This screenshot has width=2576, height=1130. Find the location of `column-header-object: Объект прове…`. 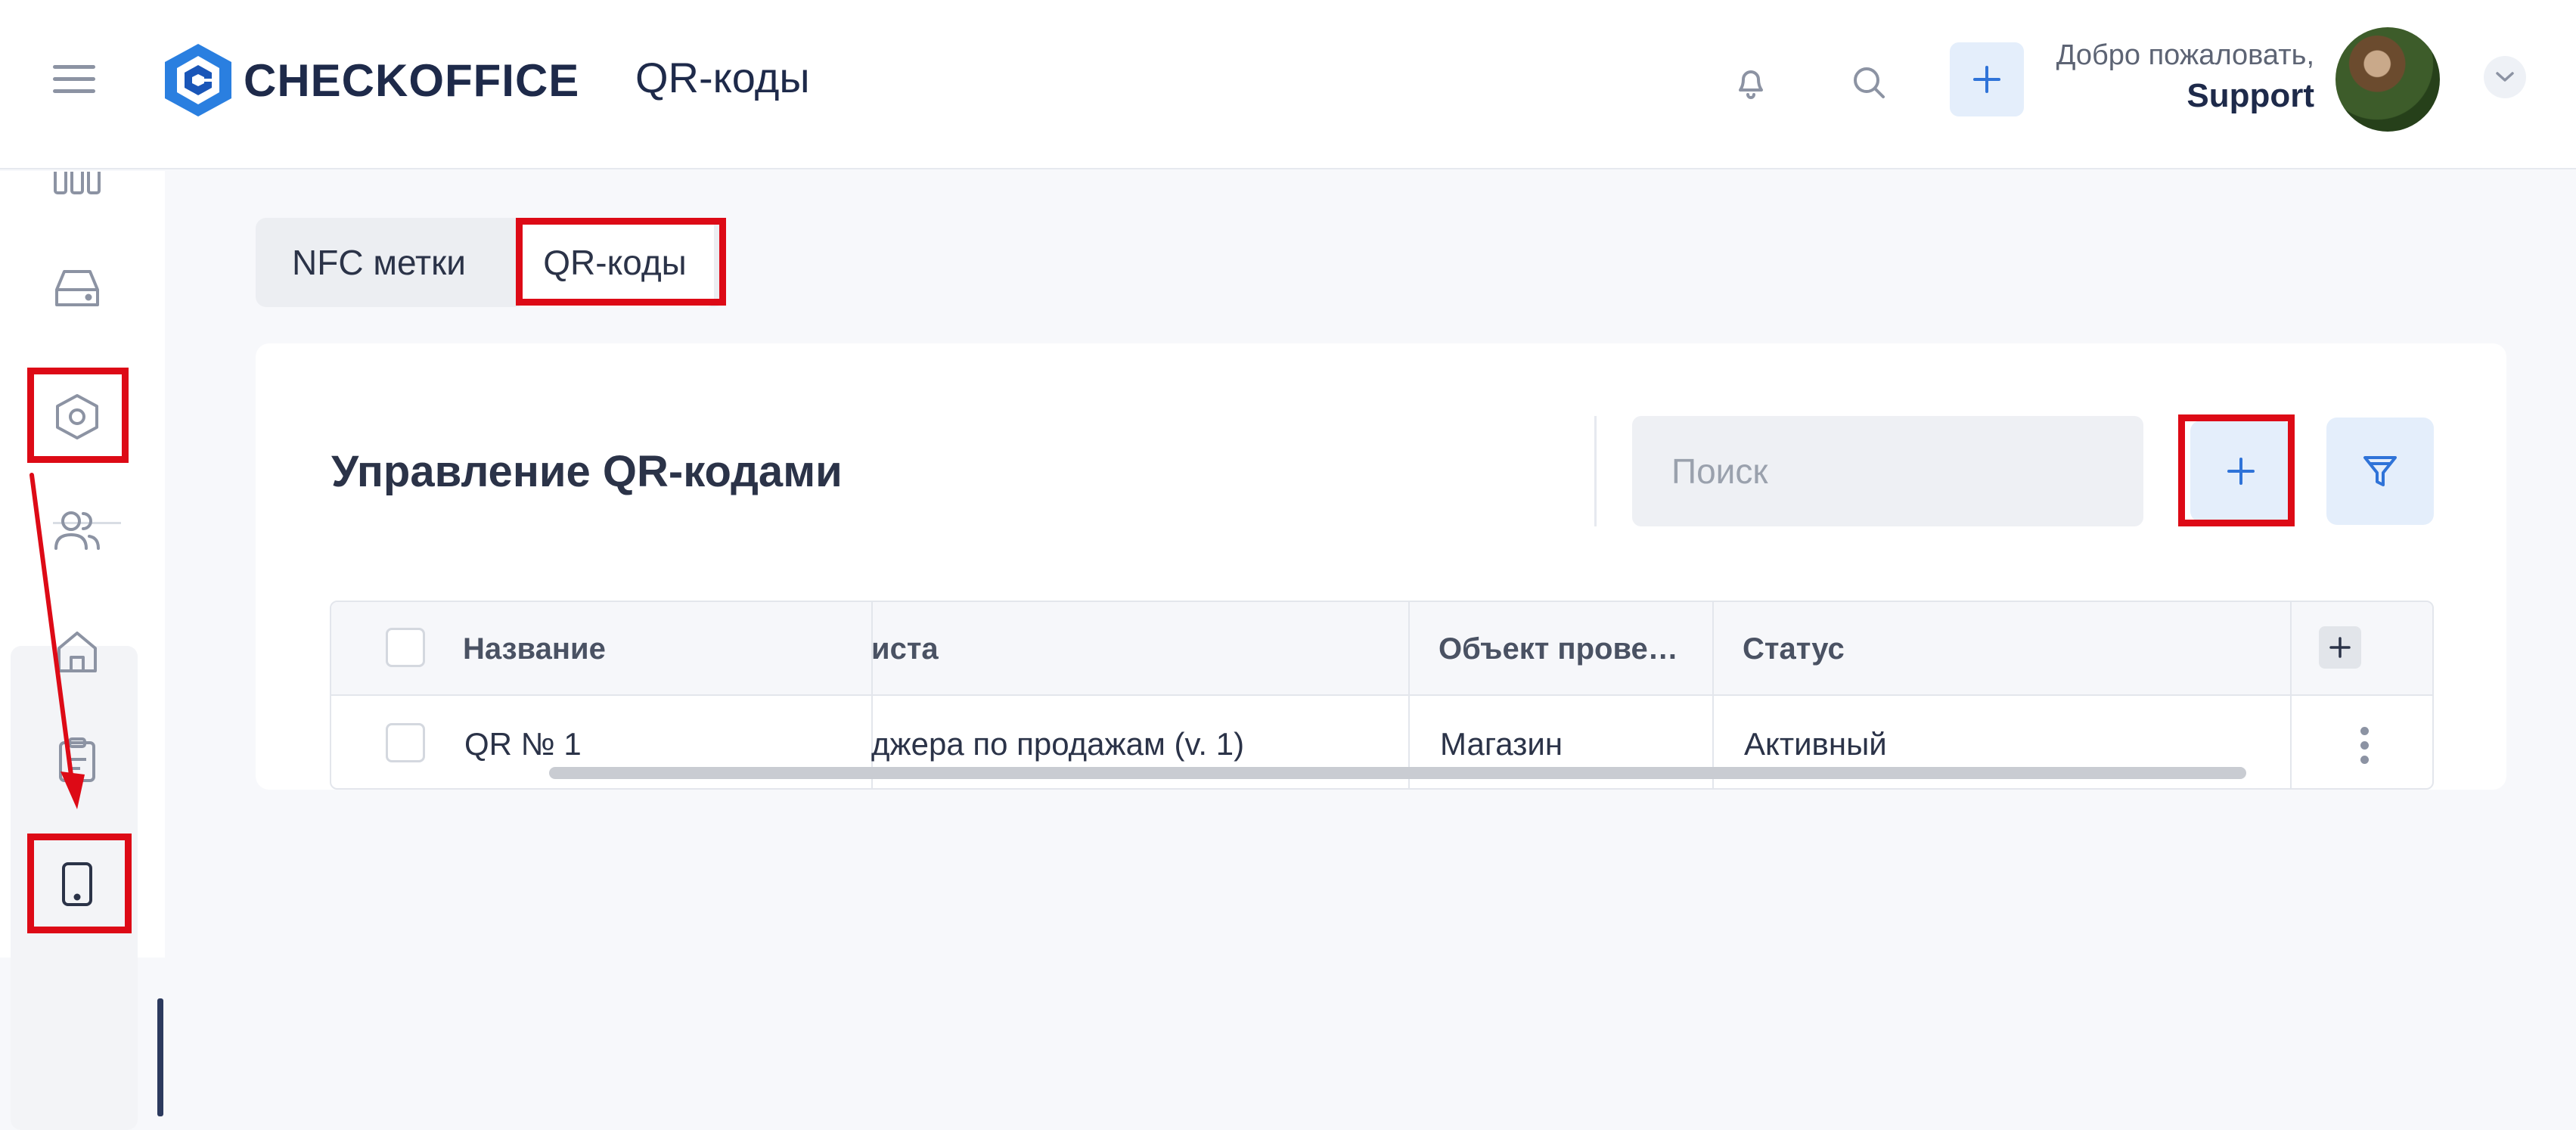

column-header-object: Объект прове… is located at coordinates (1558, 649).